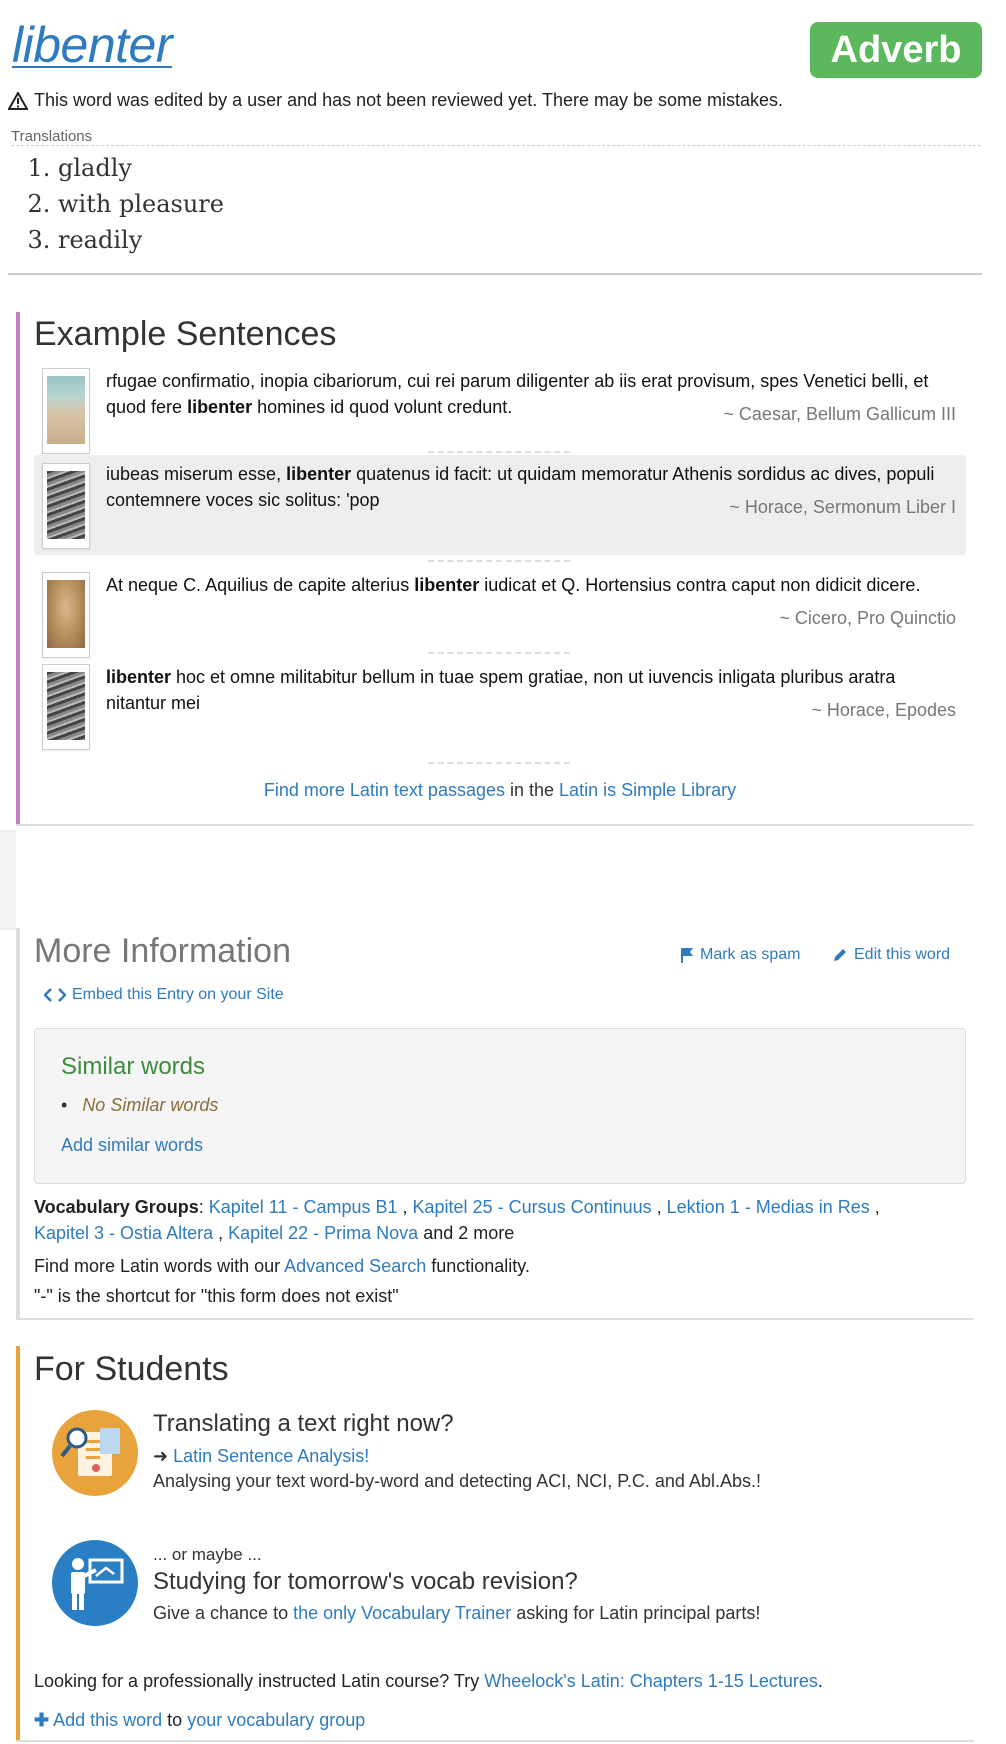 Image resolution: width=1006 pixels, height=1744 pixels. I want to click on sentence-analysis-line: ➜ Latin Sentence Analysis!, so click(261, 1456).